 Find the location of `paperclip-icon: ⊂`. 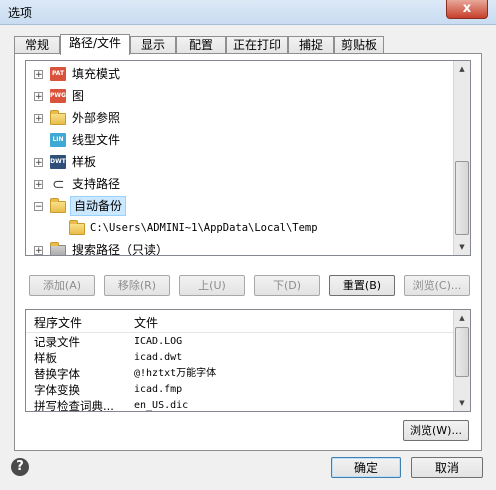

paperclip-icon: ⊂ is located at coordinates (58, 184).